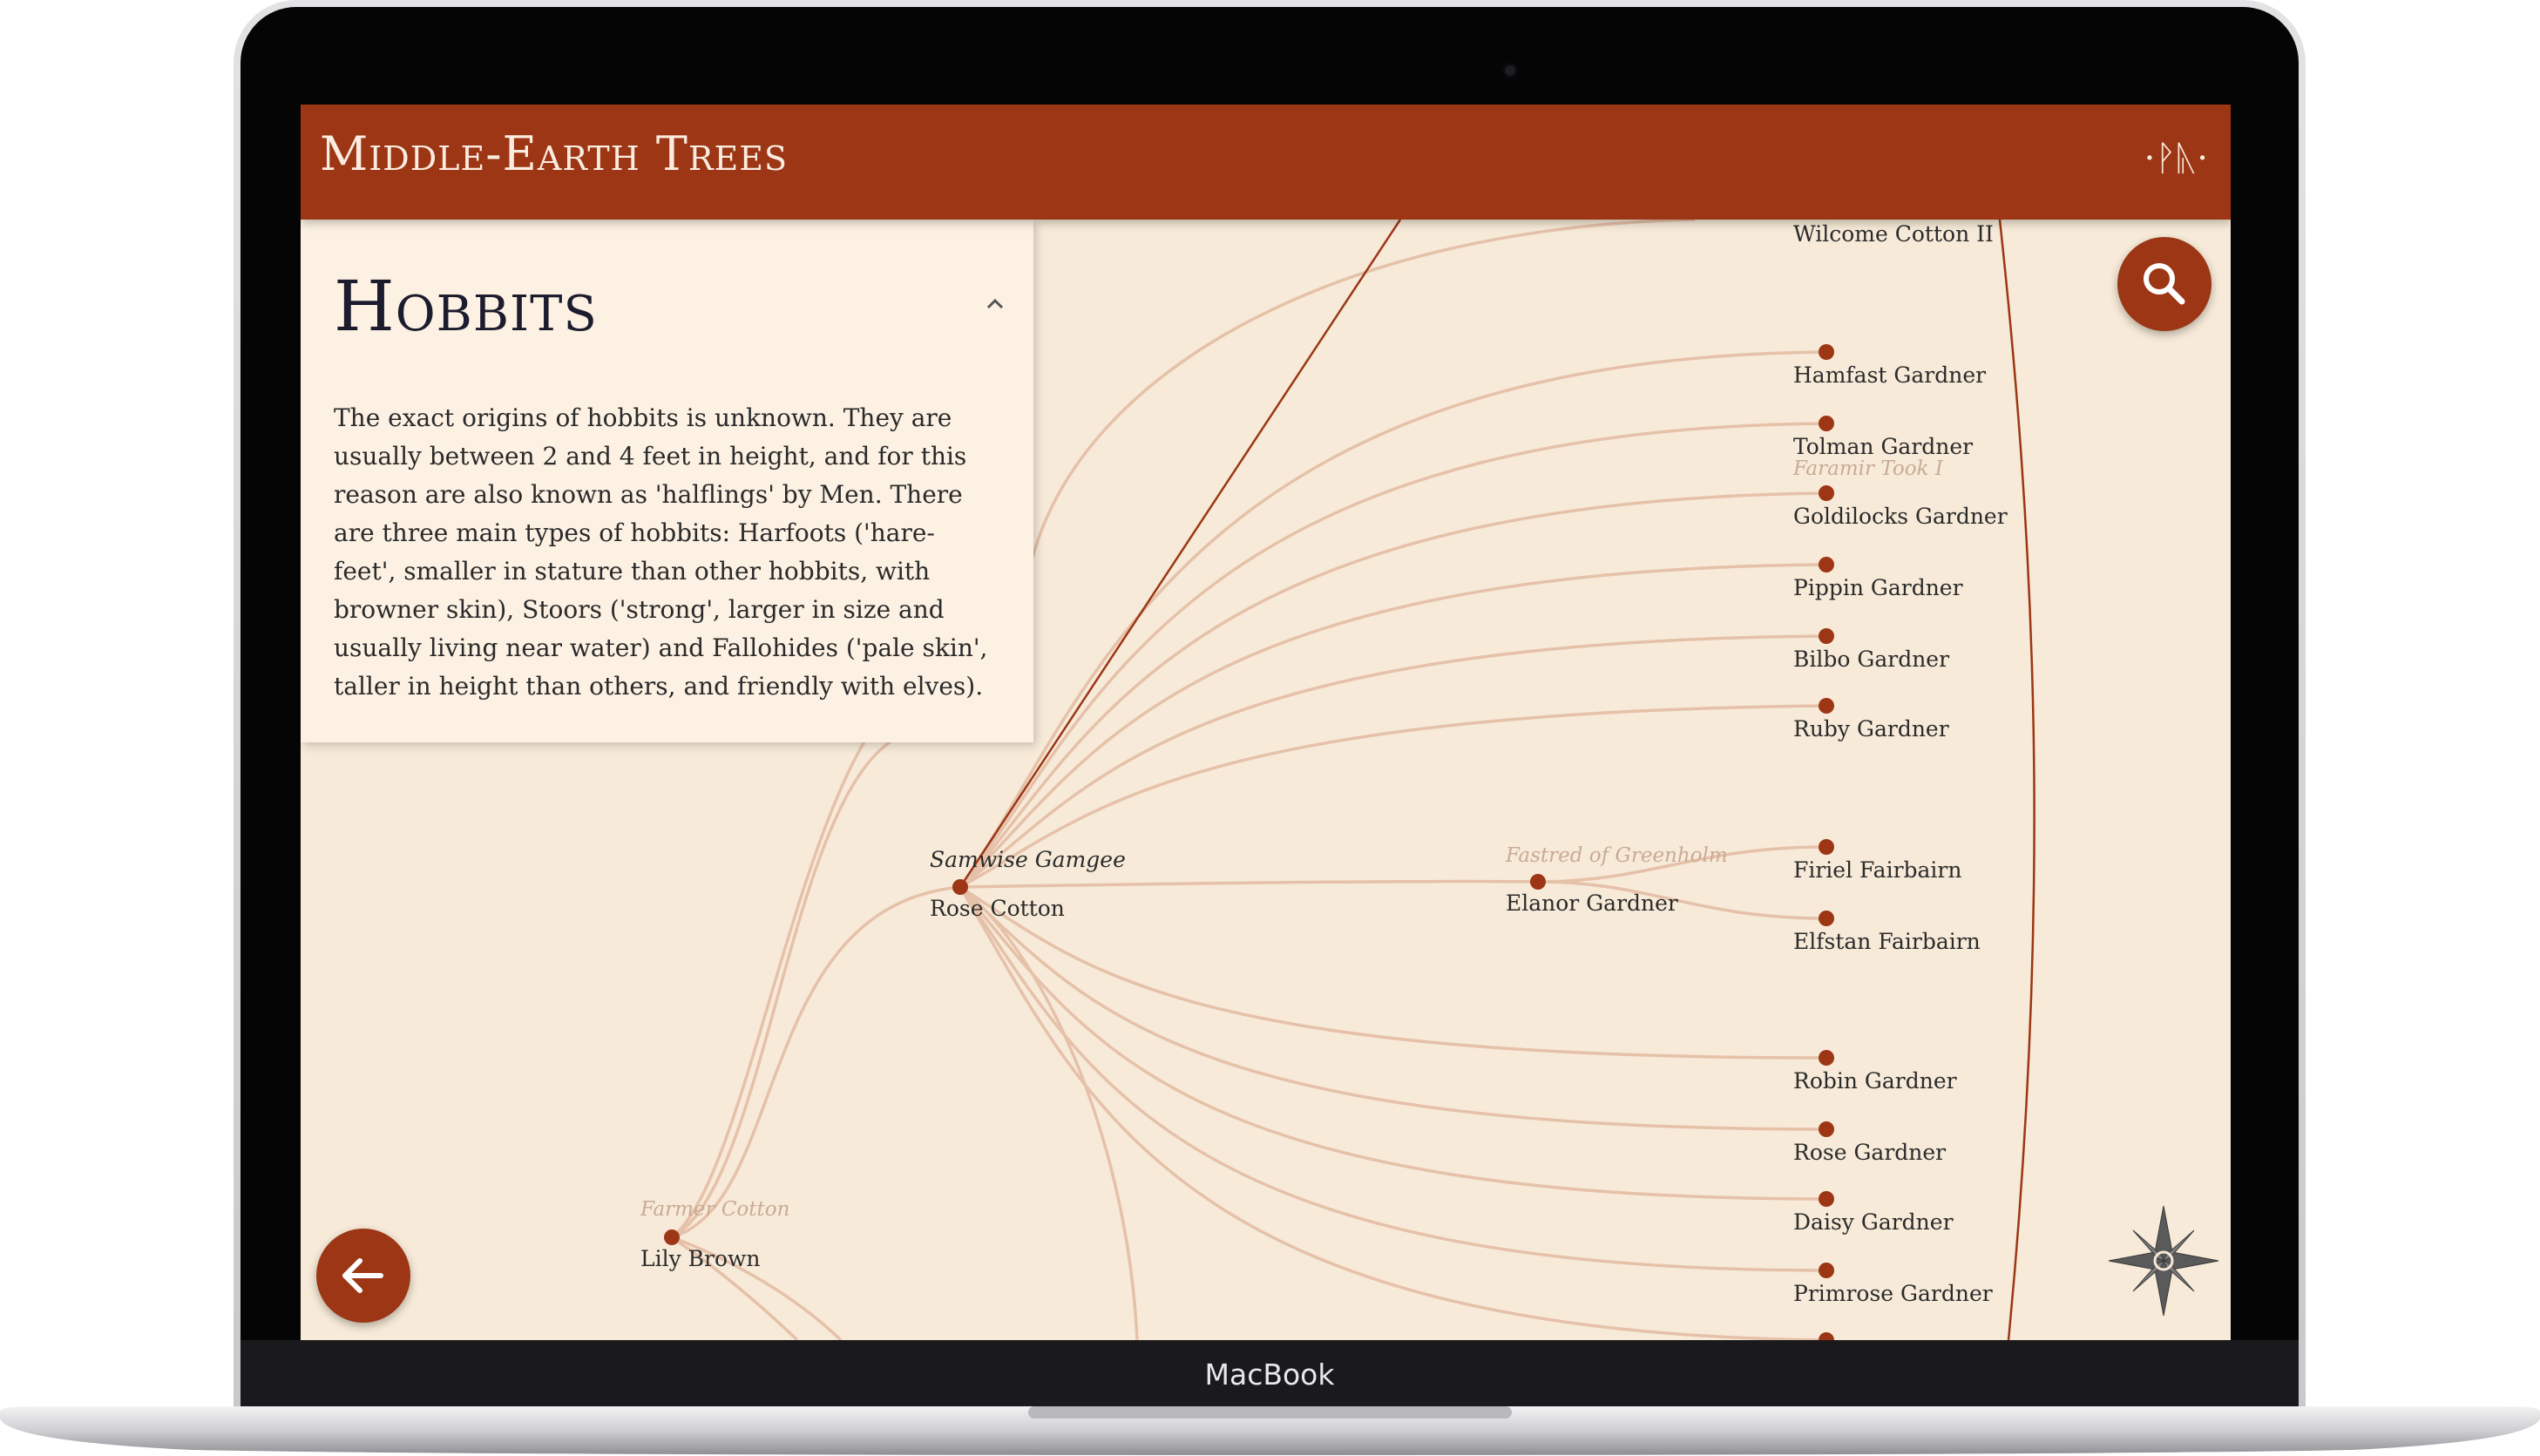 This screenshot has width=2540, height=1456. Describe the element at coordinates (1826, 352) in the screenshot. I see `node-hamfast-gardner` at that location.